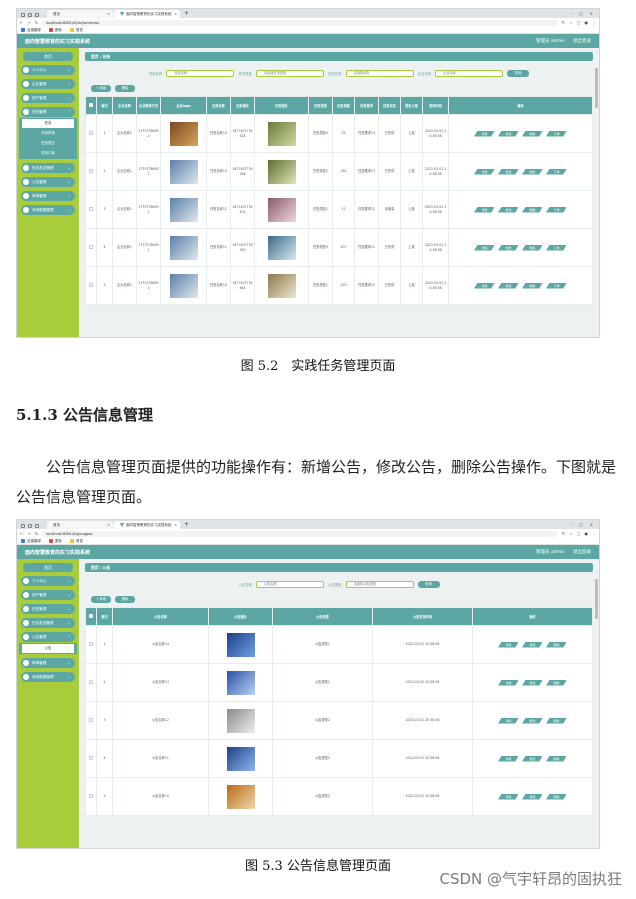  Describe the element at coordinates (55, 541) in the screenshot. I see `bookmark-item: 图标` at that location.